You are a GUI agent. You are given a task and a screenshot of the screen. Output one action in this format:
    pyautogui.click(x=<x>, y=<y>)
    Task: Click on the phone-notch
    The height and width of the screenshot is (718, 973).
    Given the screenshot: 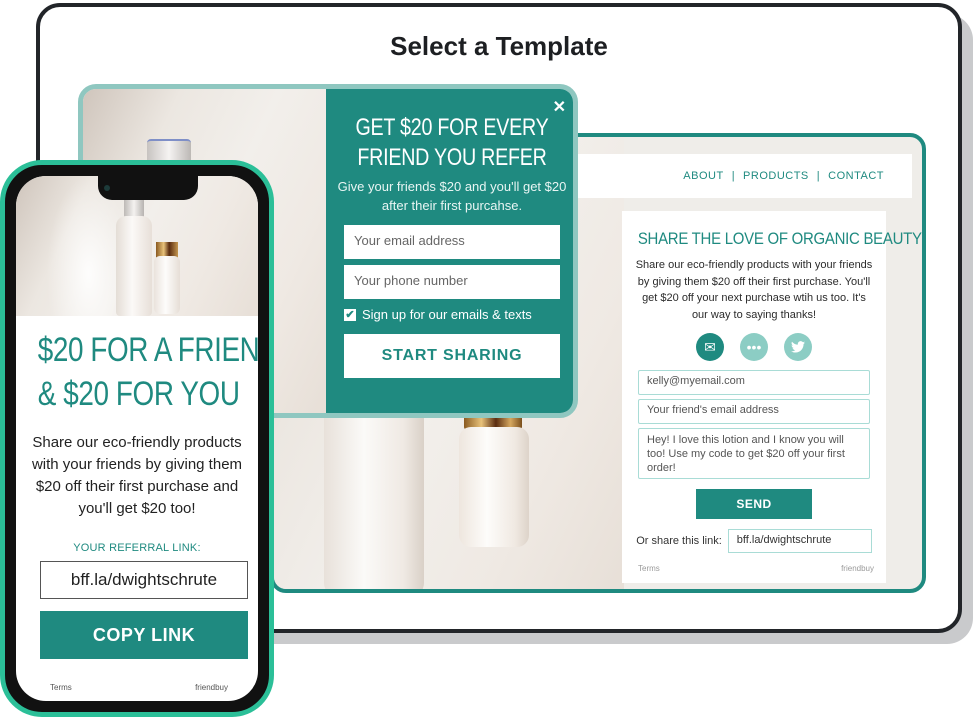 What is the action you would take?
    pyautogui.click(x=148, y=188)
    